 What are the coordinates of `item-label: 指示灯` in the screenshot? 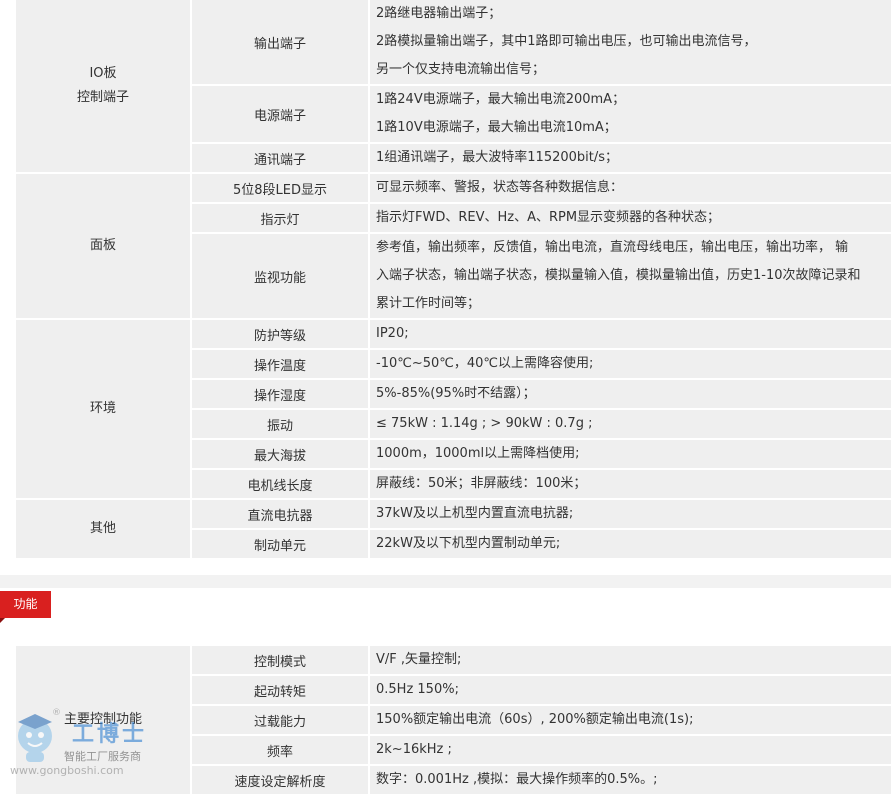 It's located at (280, 217).